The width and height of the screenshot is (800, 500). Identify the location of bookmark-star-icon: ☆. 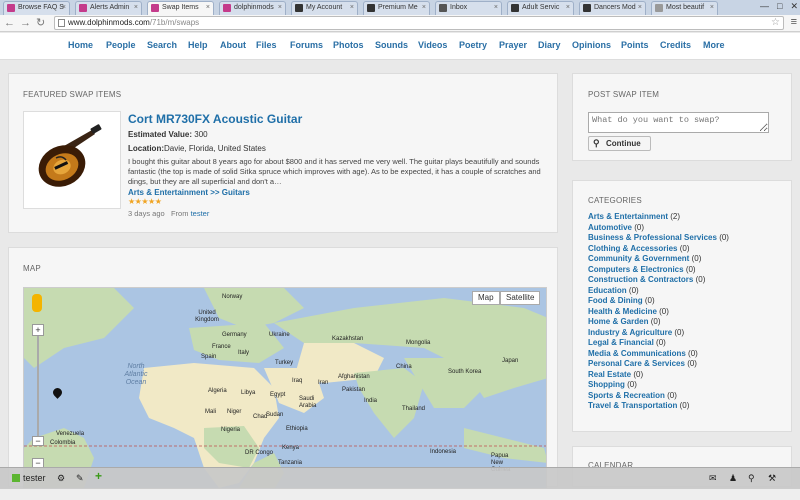
(775, 23).